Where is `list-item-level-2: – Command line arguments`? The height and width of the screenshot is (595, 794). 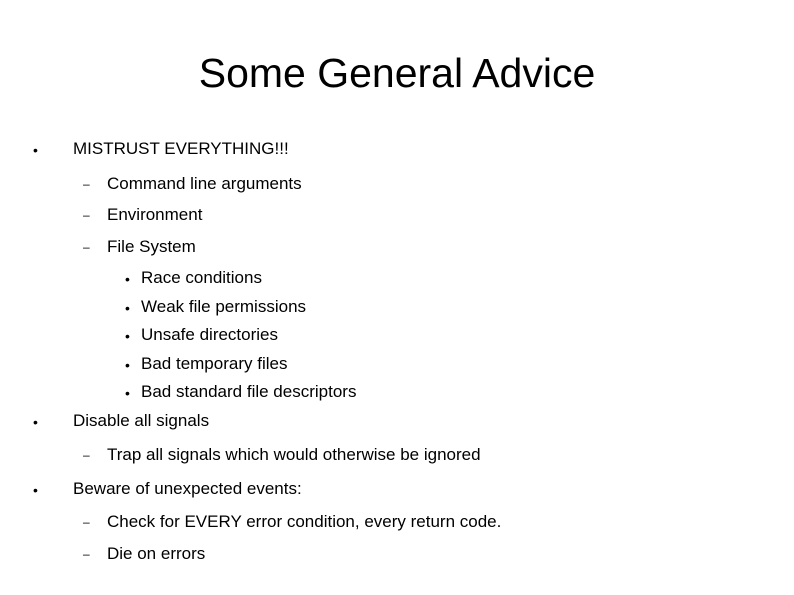
list-item-level-2: – Command line arguments is located at coordinates (192, 184).